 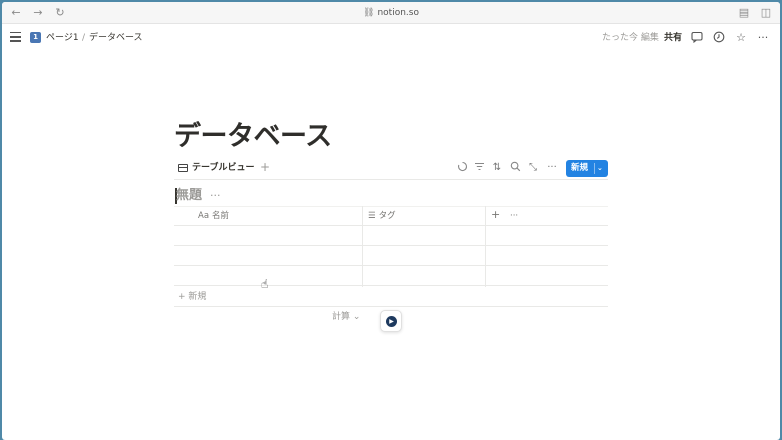 What do you see at coordinates (479, 169) in the screenshot?
I see `filter-icon` at bounding box center [479, 169].